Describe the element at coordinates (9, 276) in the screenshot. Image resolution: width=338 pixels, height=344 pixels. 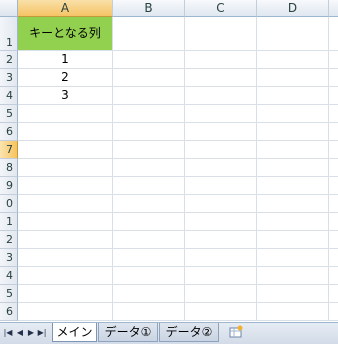
I see `row-header-14: 4` at that location.